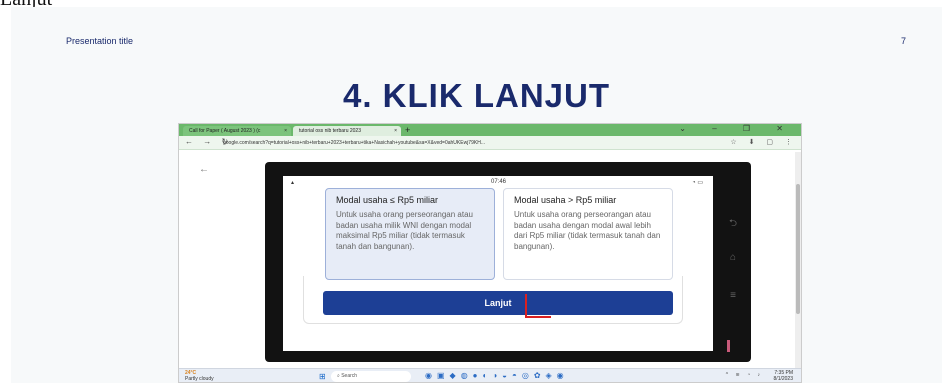 The height and width of the screenshot is (383, 951). I want to click on taskbar-app-icons: ◉▣◆◍●◐◑◒◓◎✿◈◉, so click(497, 375).